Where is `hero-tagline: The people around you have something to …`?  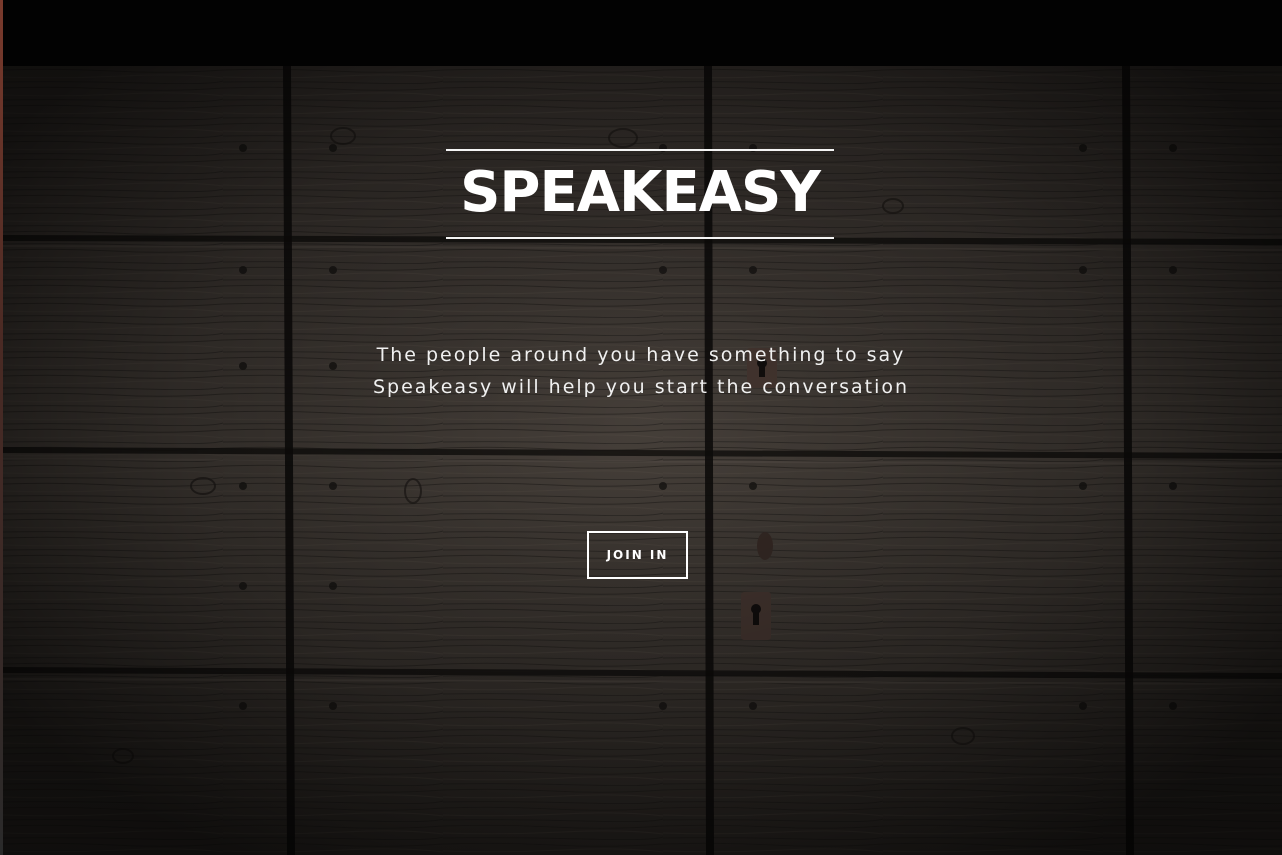 hero-tagline: The people around you have something to … is located at coordinates (641, 371).